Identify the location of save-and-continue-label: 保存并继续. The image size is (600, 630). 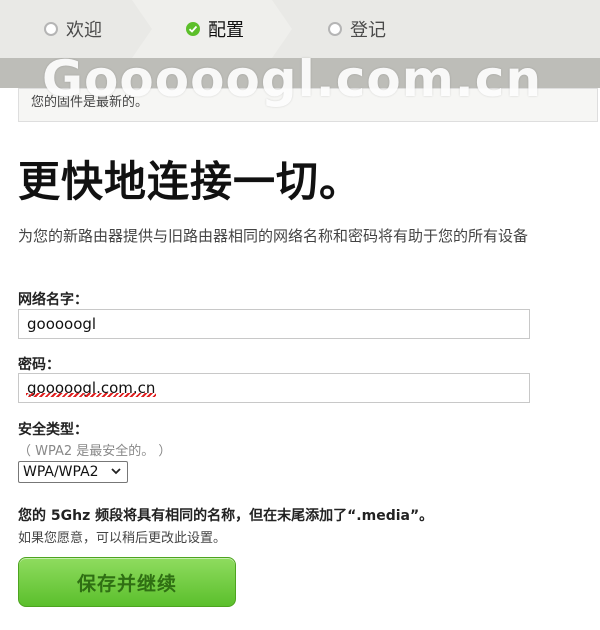
(126, 583).